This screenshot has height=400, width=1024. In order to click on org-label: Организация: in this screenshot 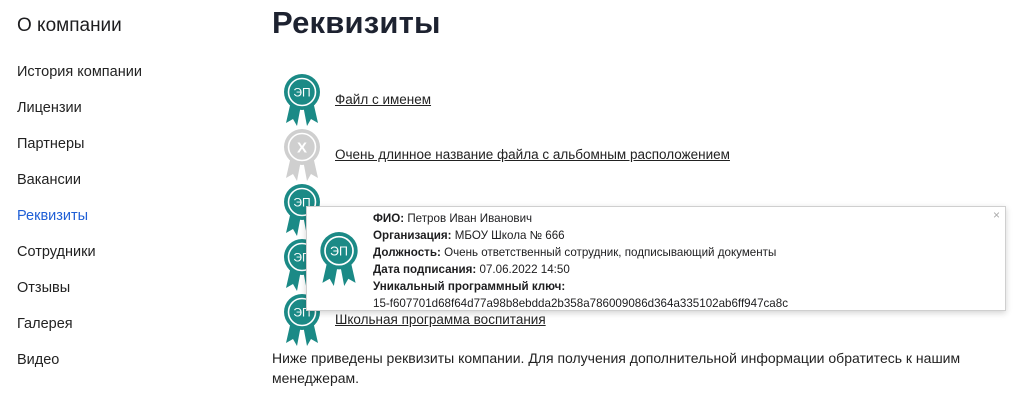, I will do `click(412, 235)`.